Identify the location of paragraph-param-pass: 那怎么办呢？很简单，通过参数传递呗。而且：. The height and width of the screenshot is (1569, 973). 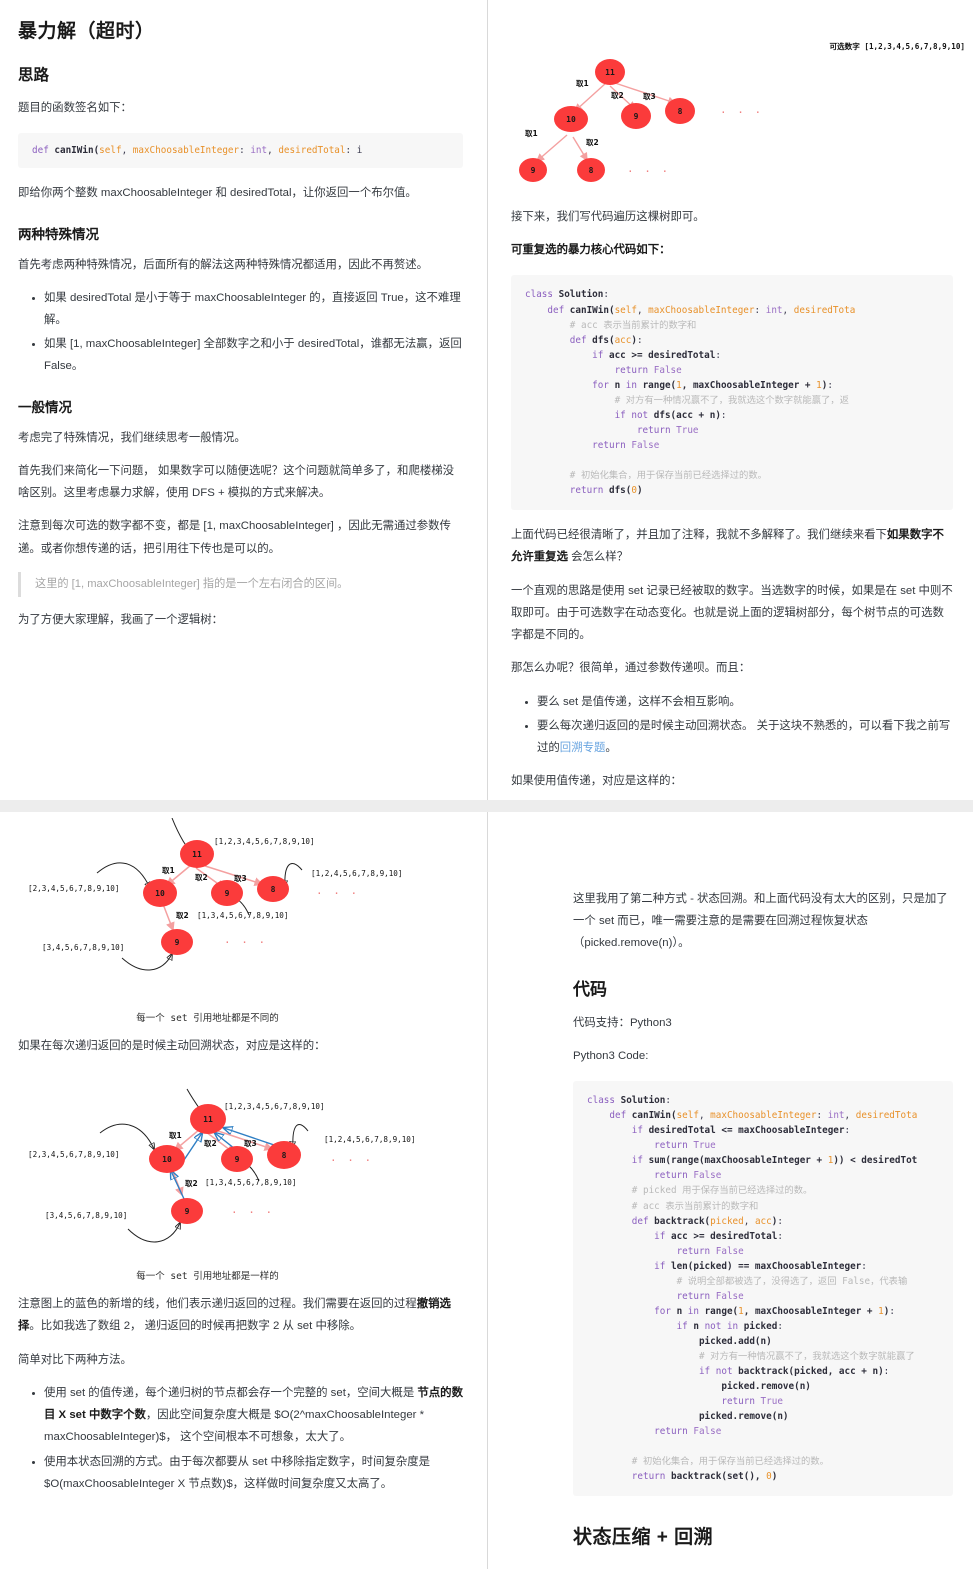
(631, 668).